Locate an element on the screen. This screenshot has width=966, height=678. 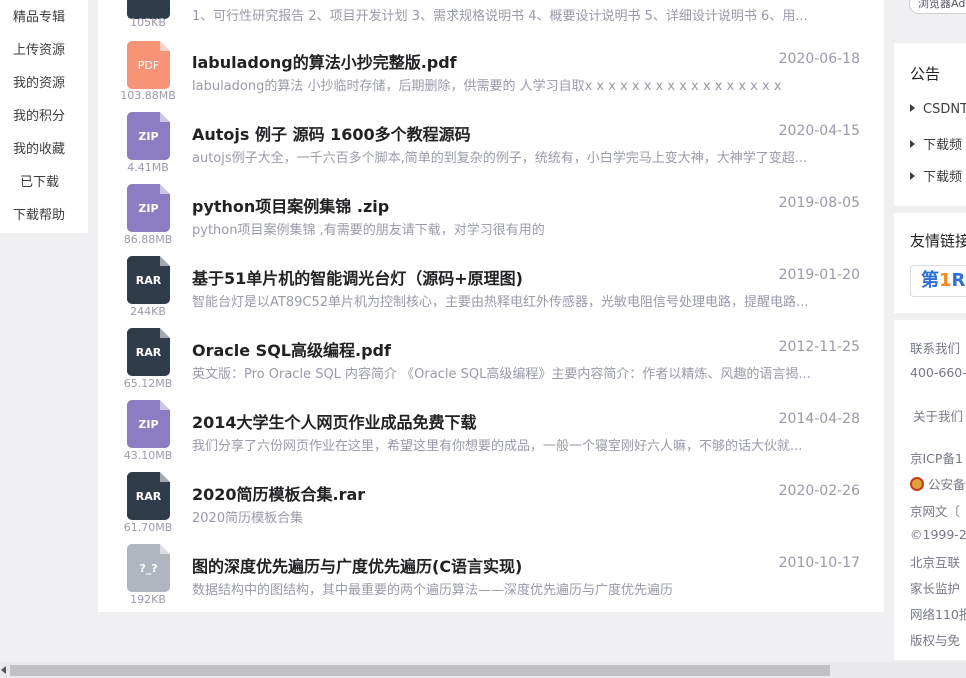
nav-item-my-points: 我的积分 is located at coordinates (44, 116).